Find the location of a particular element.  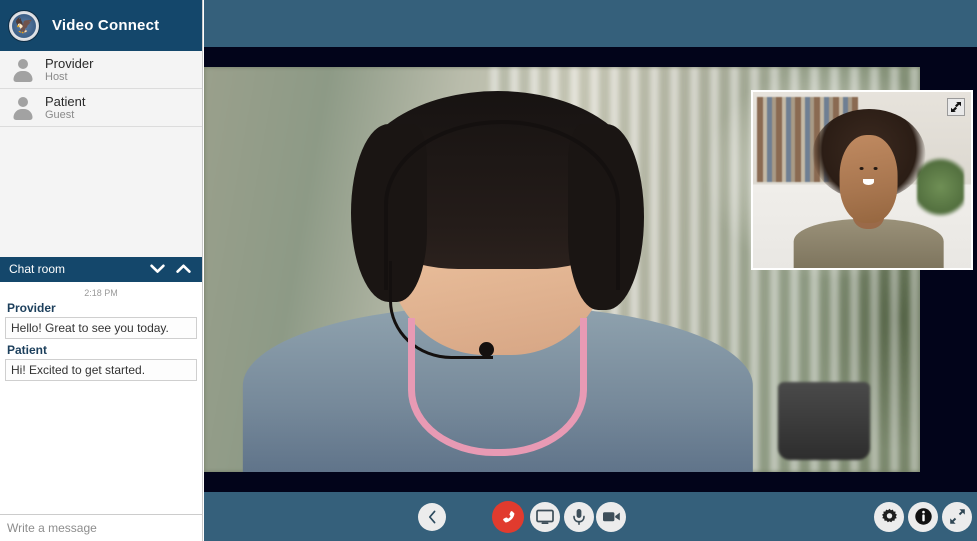

participant-role: Host is located at coordinates (56, 76).